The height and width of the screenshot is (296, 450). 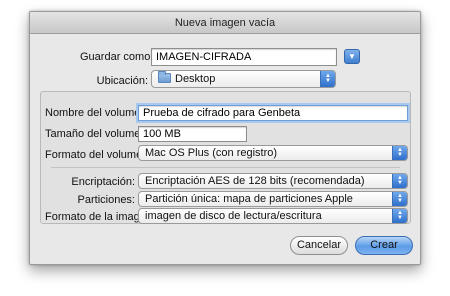 I want to click on location-popup: Desktop ▲ ▼, so click(x=243, y=79).